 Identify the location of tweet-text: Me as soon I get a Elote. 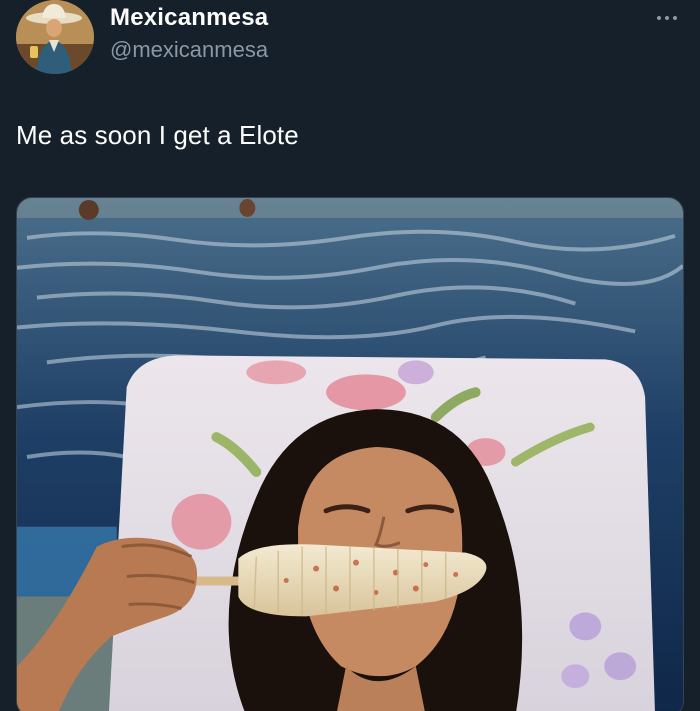
(157, 135).